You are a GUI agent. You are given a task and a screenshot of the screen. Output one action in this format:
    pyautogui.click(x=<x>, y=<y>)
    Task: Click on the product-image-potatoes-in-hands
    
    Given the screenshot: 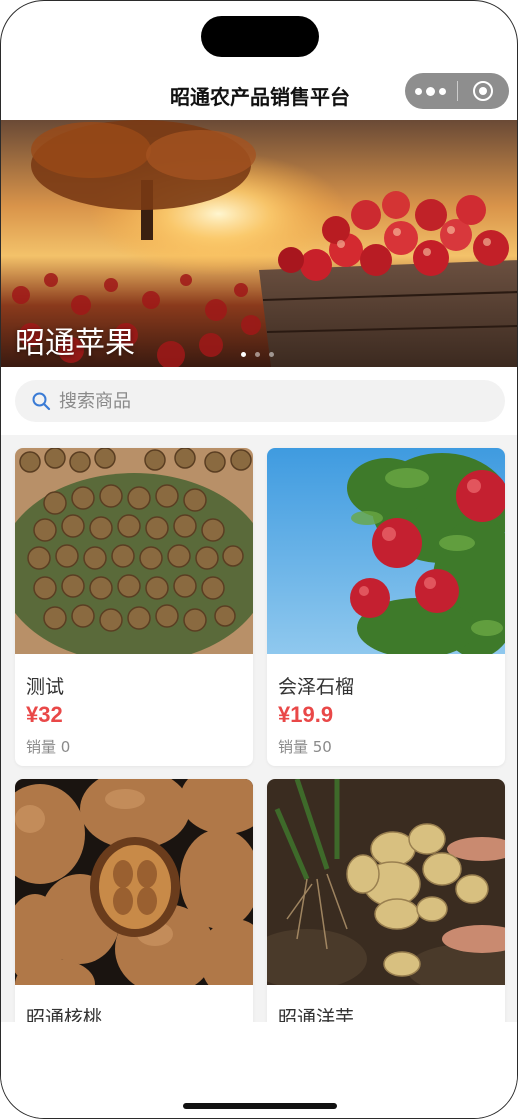 What is the action you would take?
    pyautogui.click(x=386, y=882)
    